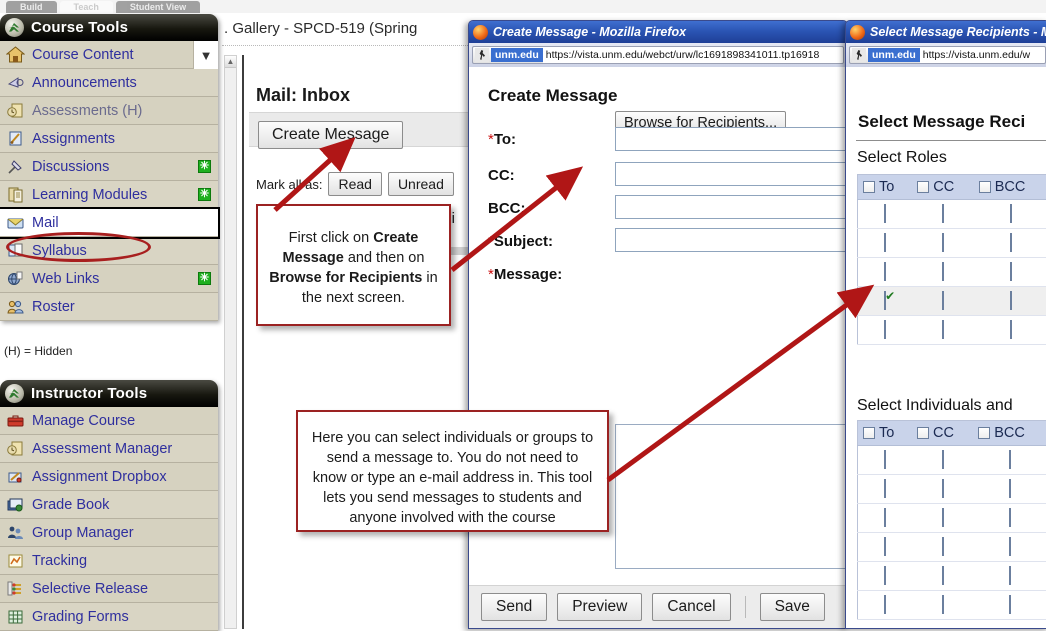  What do you see at coordinates (691, 607) in the screenshot?
I see `cancel-button: Cancel` at bounding box center [691, 607].